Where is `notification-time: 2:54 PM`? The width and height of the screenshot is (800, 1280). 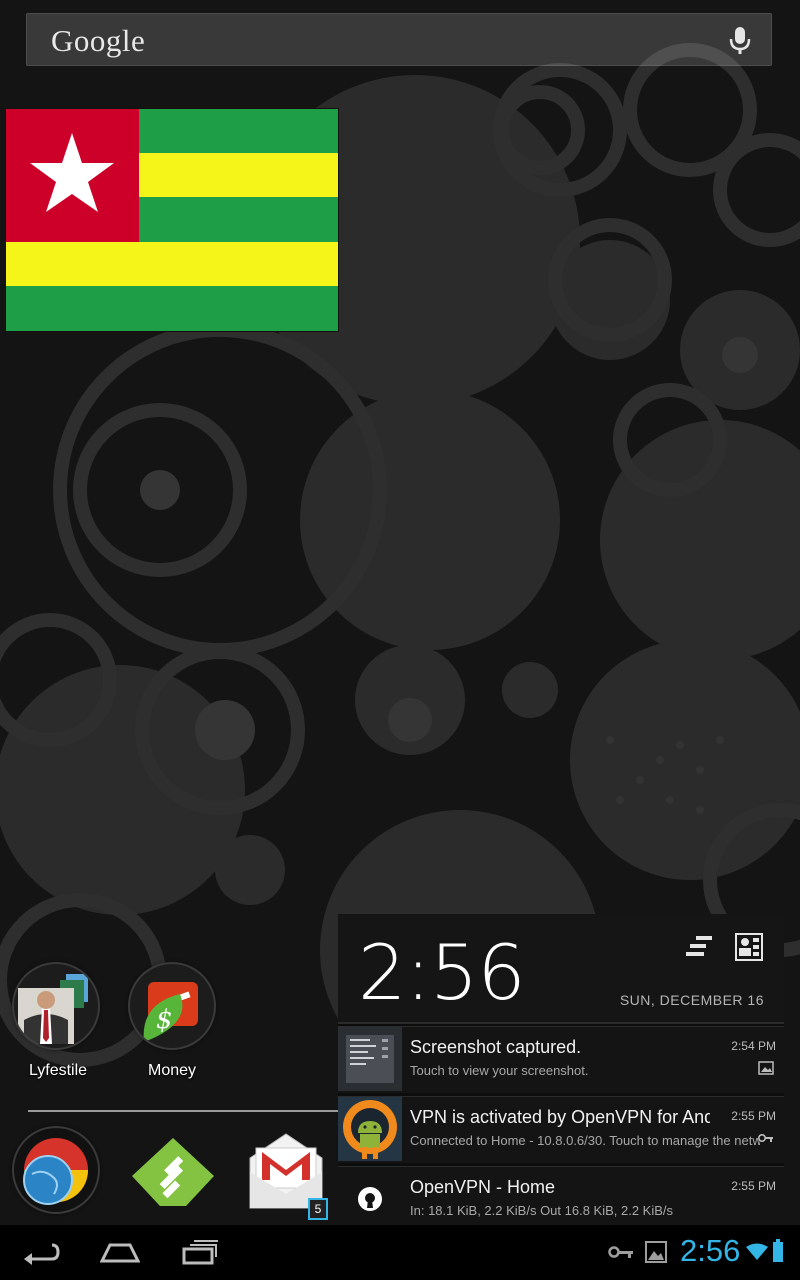 notification-time: 2:54 PM is located at coordinates (753, 1046).